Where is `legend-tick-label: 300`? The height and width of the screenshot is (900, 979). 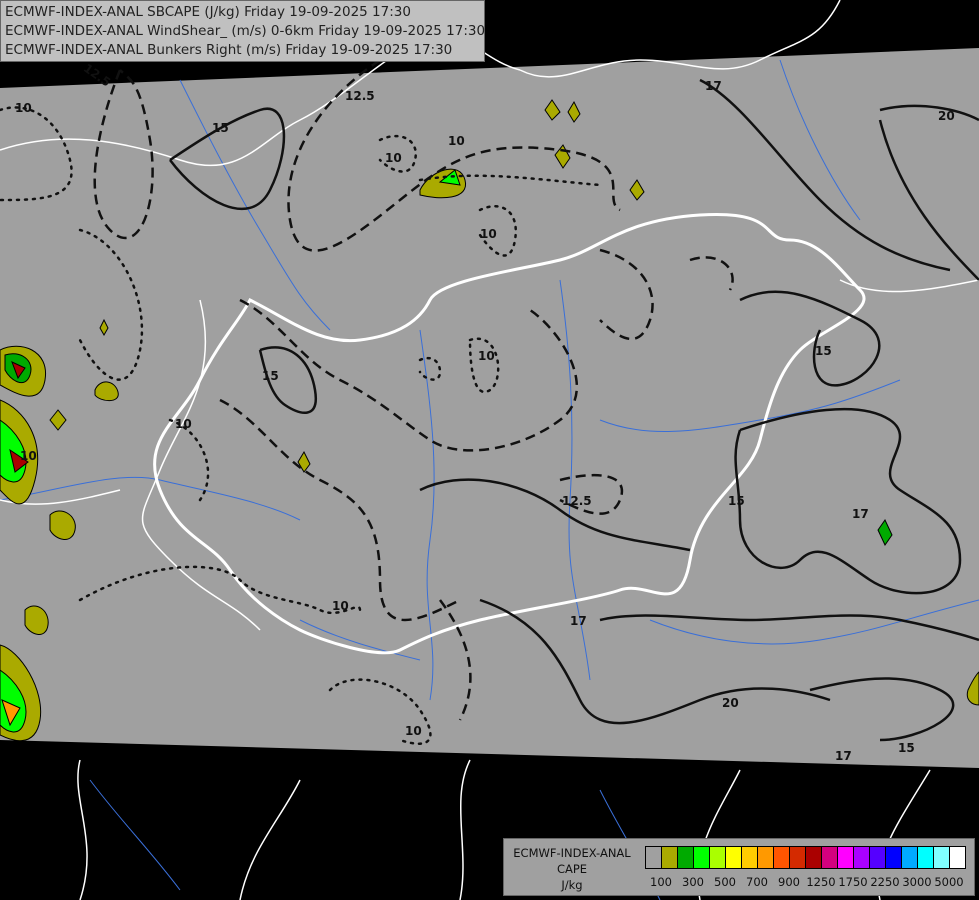
legend-tick-label: 300 is located at coordinates (693, 882).